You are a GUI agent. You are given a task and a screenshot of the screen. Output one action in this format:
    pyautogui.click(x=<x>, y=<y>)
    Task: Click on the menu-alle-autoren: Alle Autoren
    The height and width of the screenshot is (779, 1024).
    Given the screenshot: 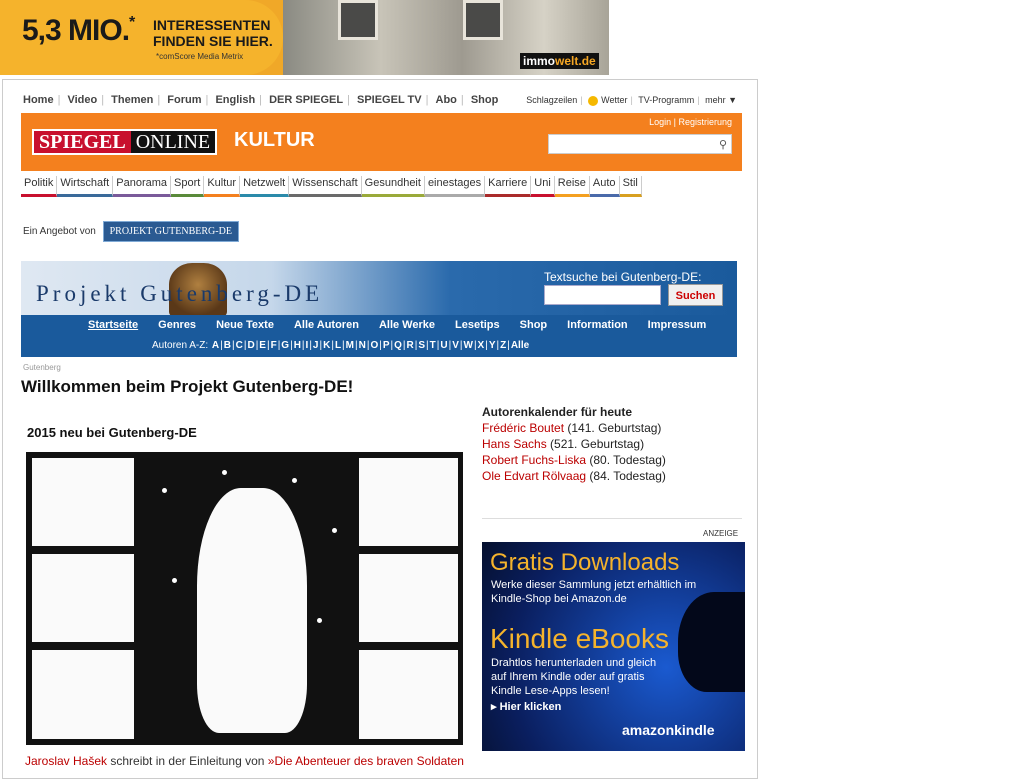 What is the action you would take?
    pyautogui.click(x=326, y=325)
    